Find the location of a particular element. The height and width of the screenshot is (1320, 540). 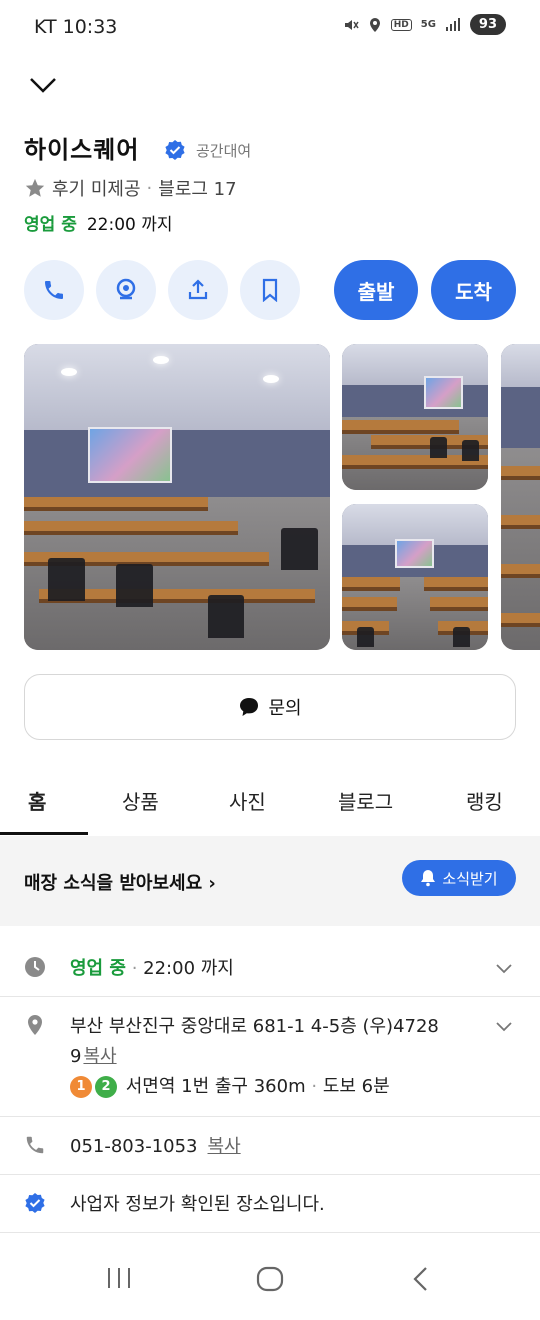

share-icon is located at coordinates (198, 289).